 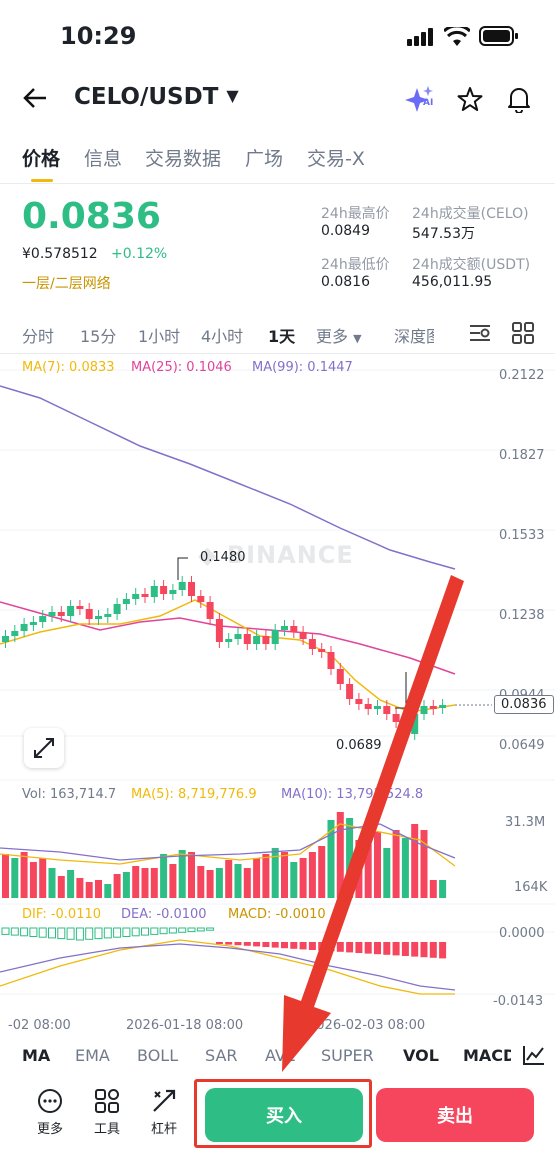 What do you see at coordinates (367, 1025) in the screenshot?
I see `time-tick-3: 2026-02-03 08:00` at bounding box center [367, 1025].